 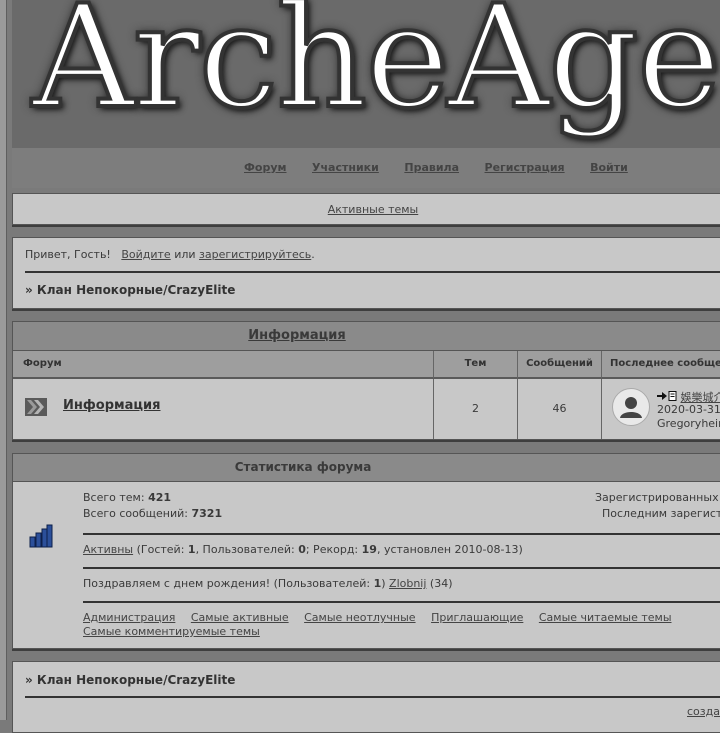 I want to click on registered-label: Зарегистрированных, so click(x=657, y=497).